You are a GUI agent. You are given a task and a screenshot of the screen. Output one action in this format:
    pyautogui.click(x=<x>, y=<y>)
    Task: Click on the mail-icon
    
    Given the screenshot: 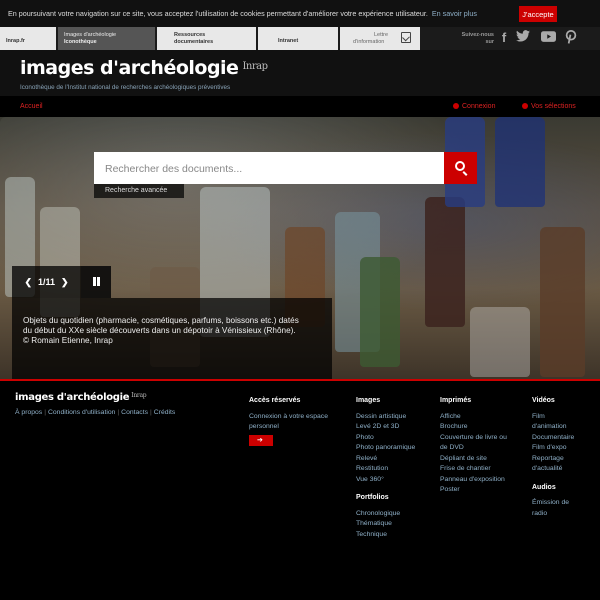 What is the action you would take?
    pyautogui.click(x=406, y=37)
    